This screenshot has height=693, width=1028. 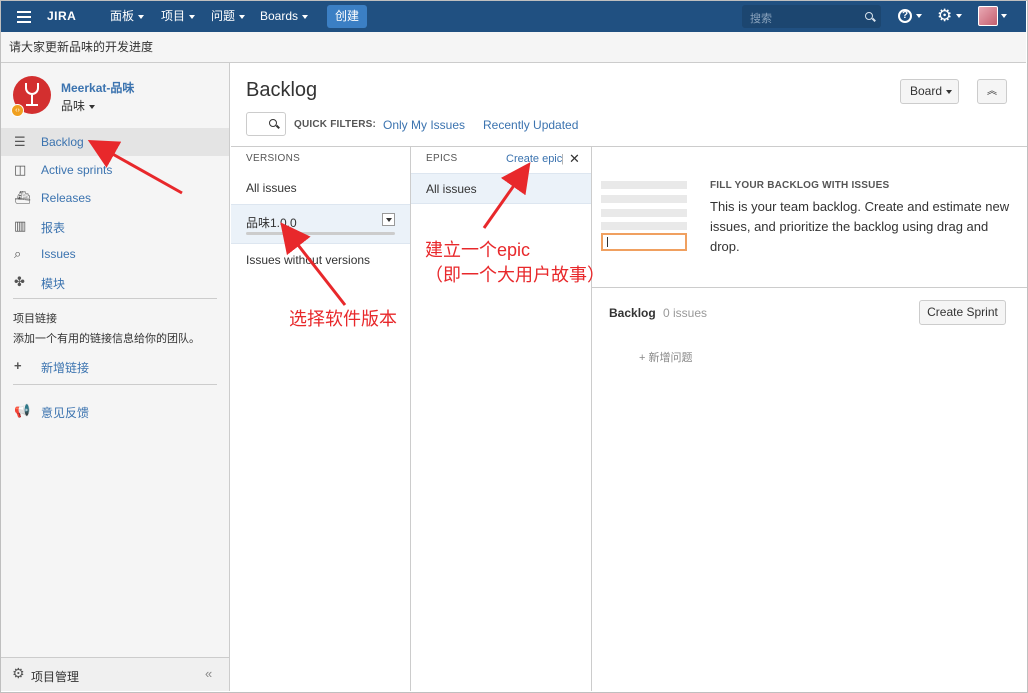 What do you see at coordinates (905, 16) in the screenshot?
I see `help-icon: ?` at bounding box center [905, 16].